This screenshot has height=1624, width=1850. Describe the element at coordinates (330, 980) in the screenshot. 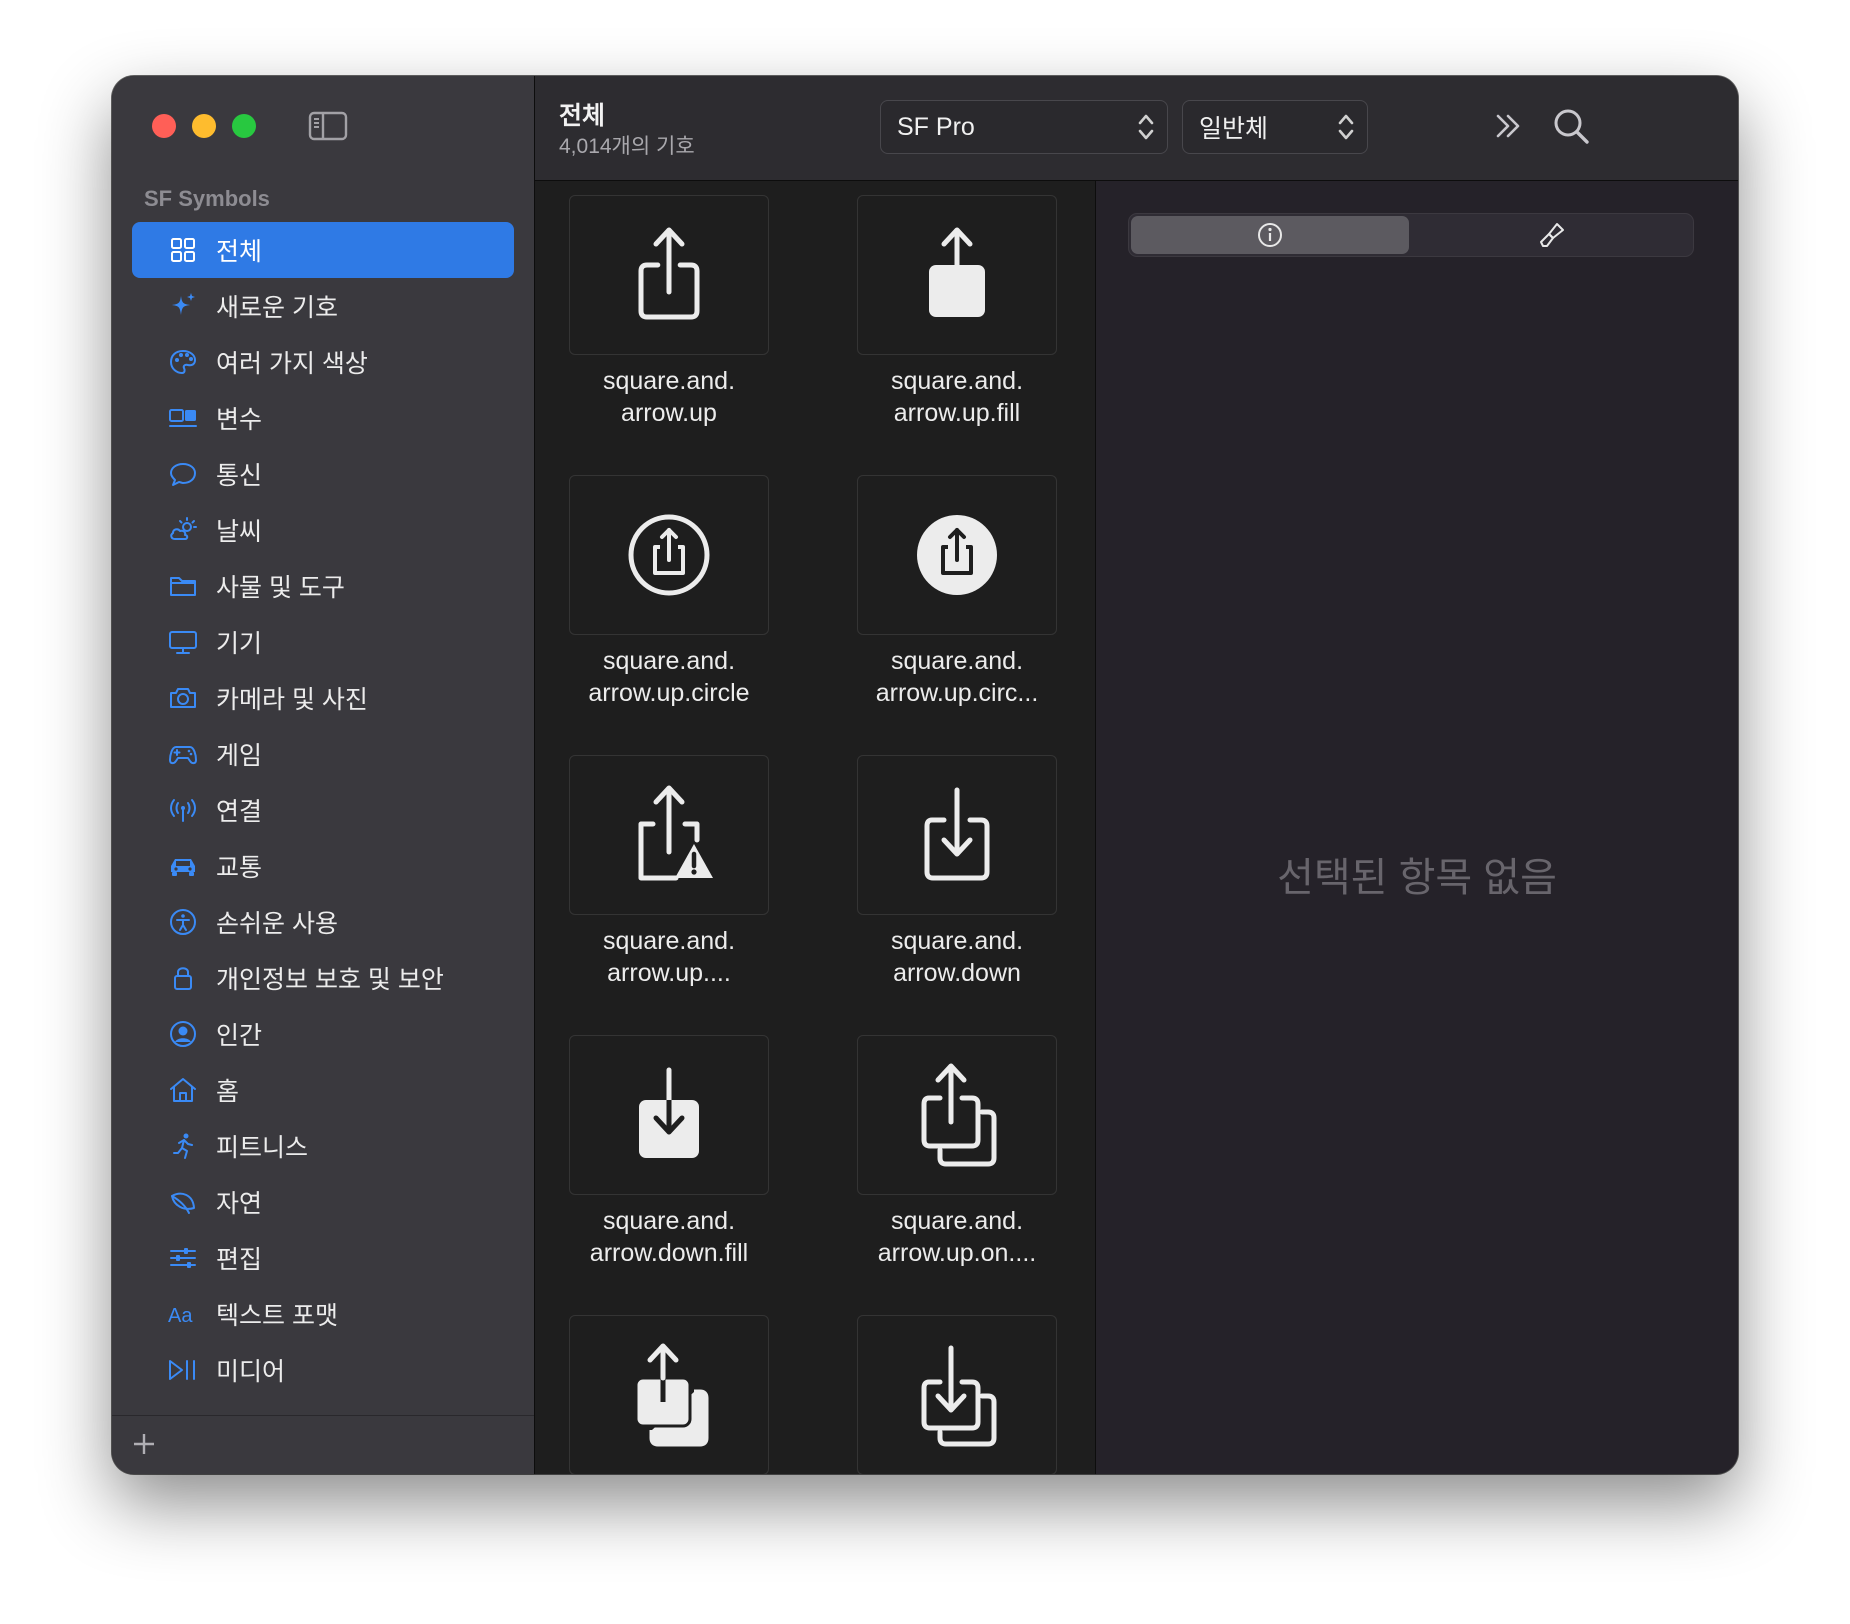

I see `sidebar-item-label: 개인정보 보호 및 보안` at that location.